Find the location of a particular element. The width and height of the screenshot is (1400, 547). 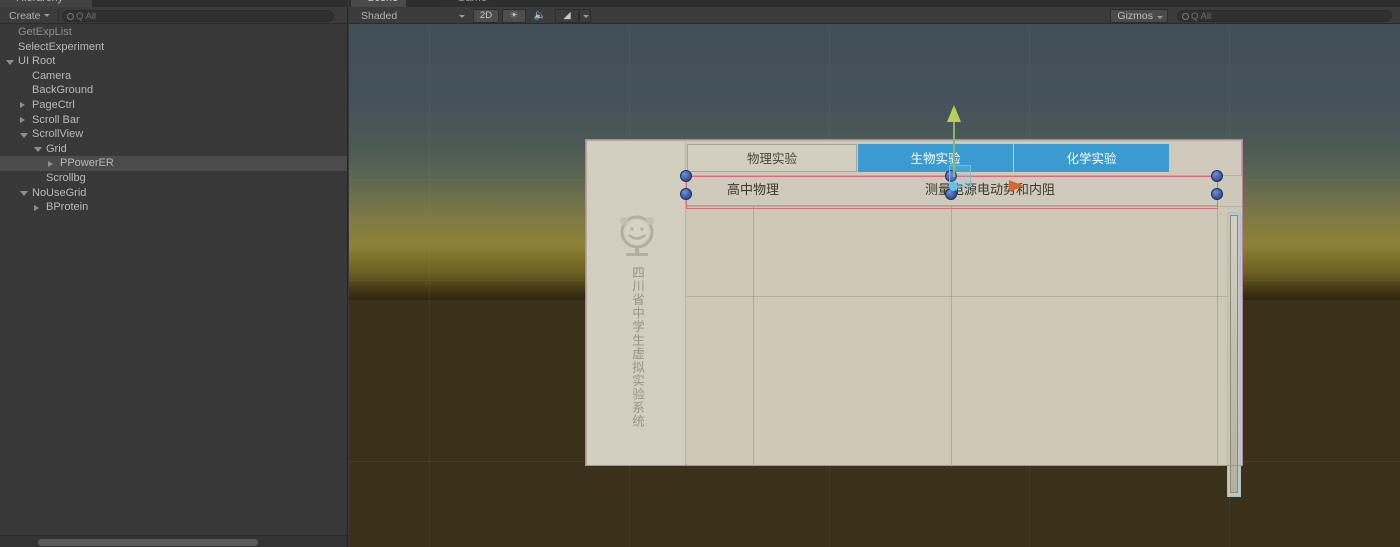

image-effects-dropdown is located at coordinates (585, 16).